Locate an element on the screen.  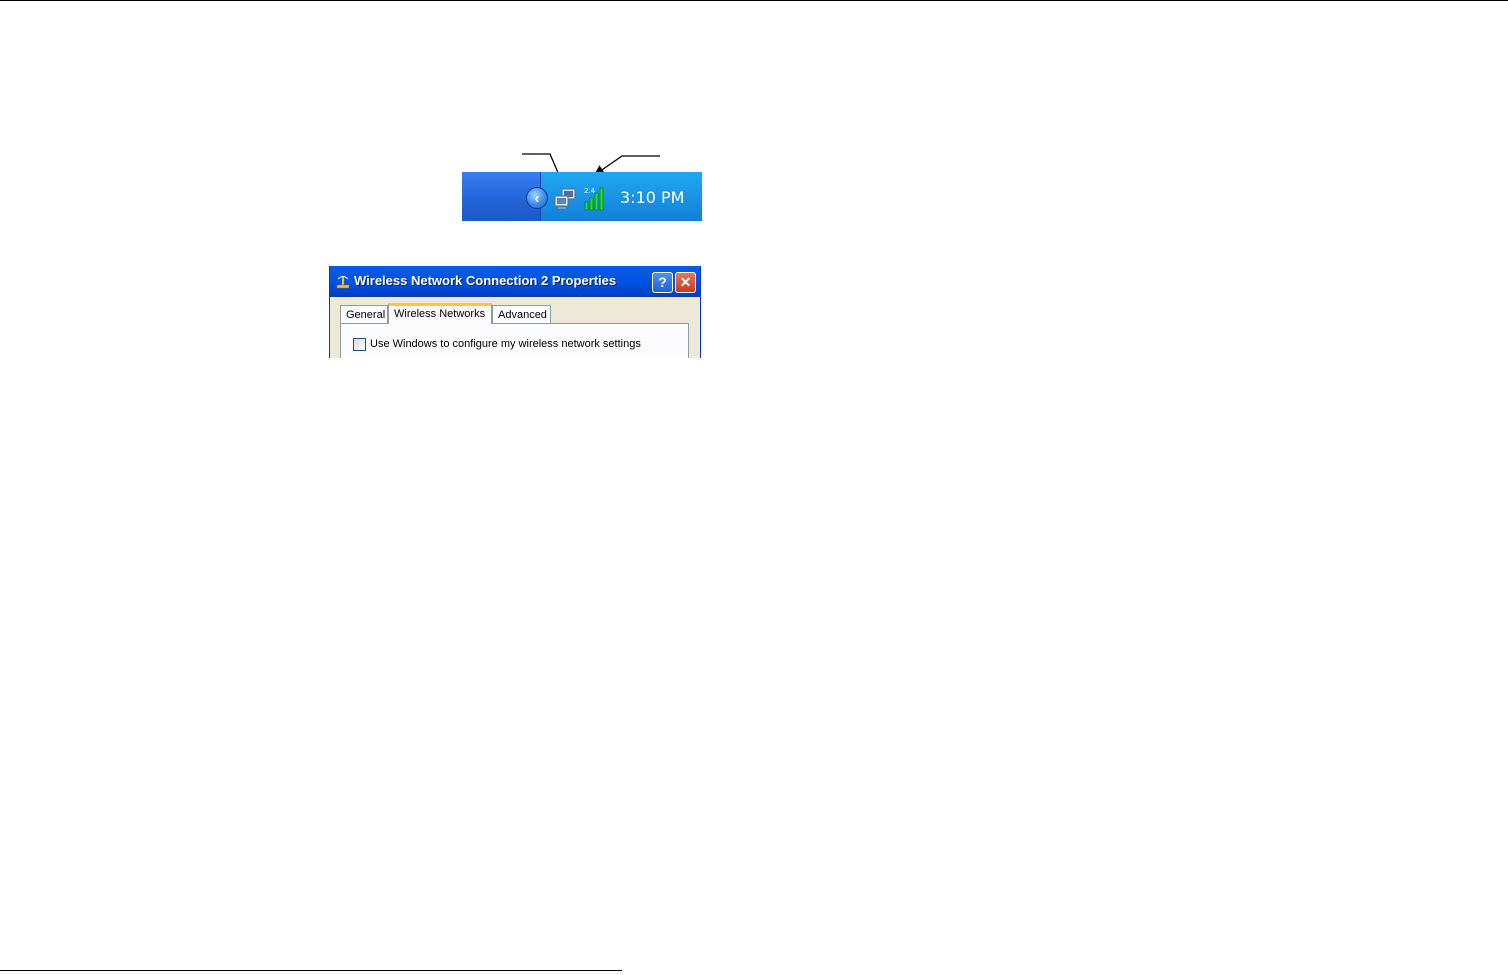
signal-bars-icon: 2.4 is located at coordinates (596, 198).